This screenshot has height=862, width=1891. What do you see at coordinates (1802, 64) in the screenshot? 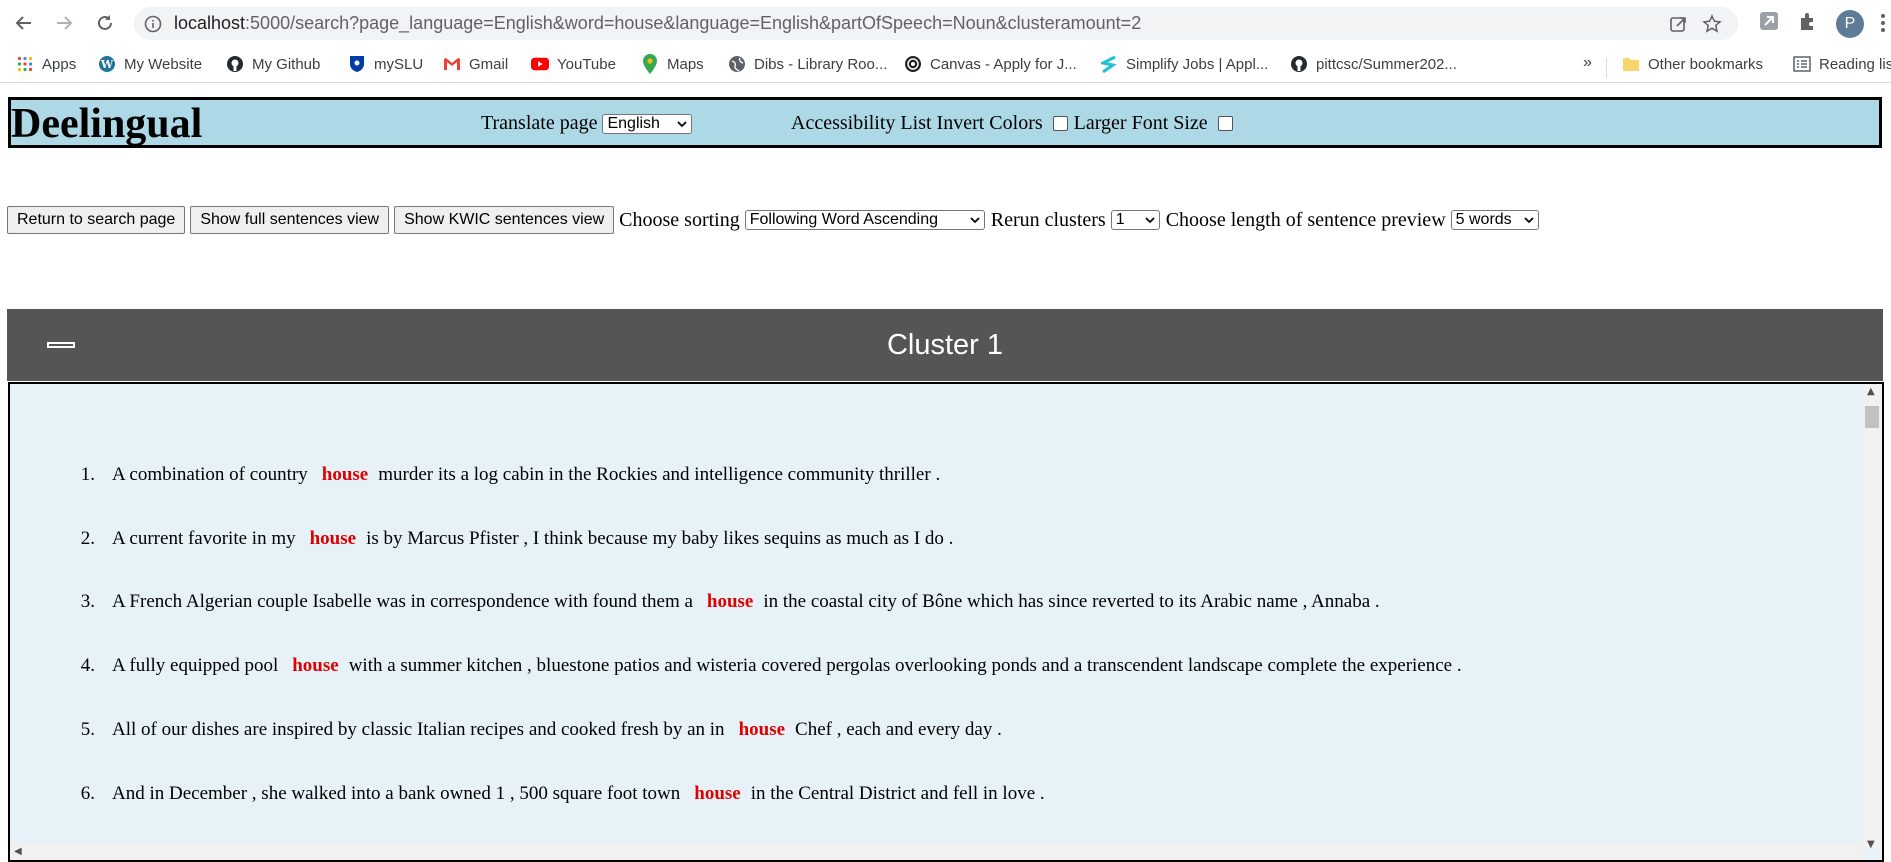
I see `reading-list-icon` at bounding box center [1802, 64].